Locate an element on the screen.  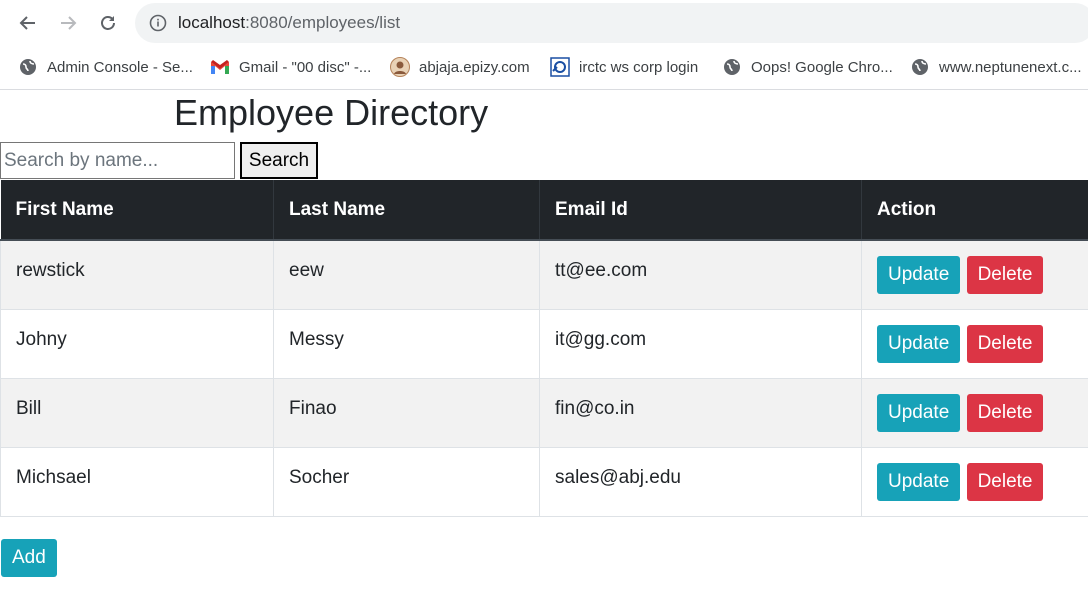
column-header-first-name: First Name is located at coordinates (137, 210).